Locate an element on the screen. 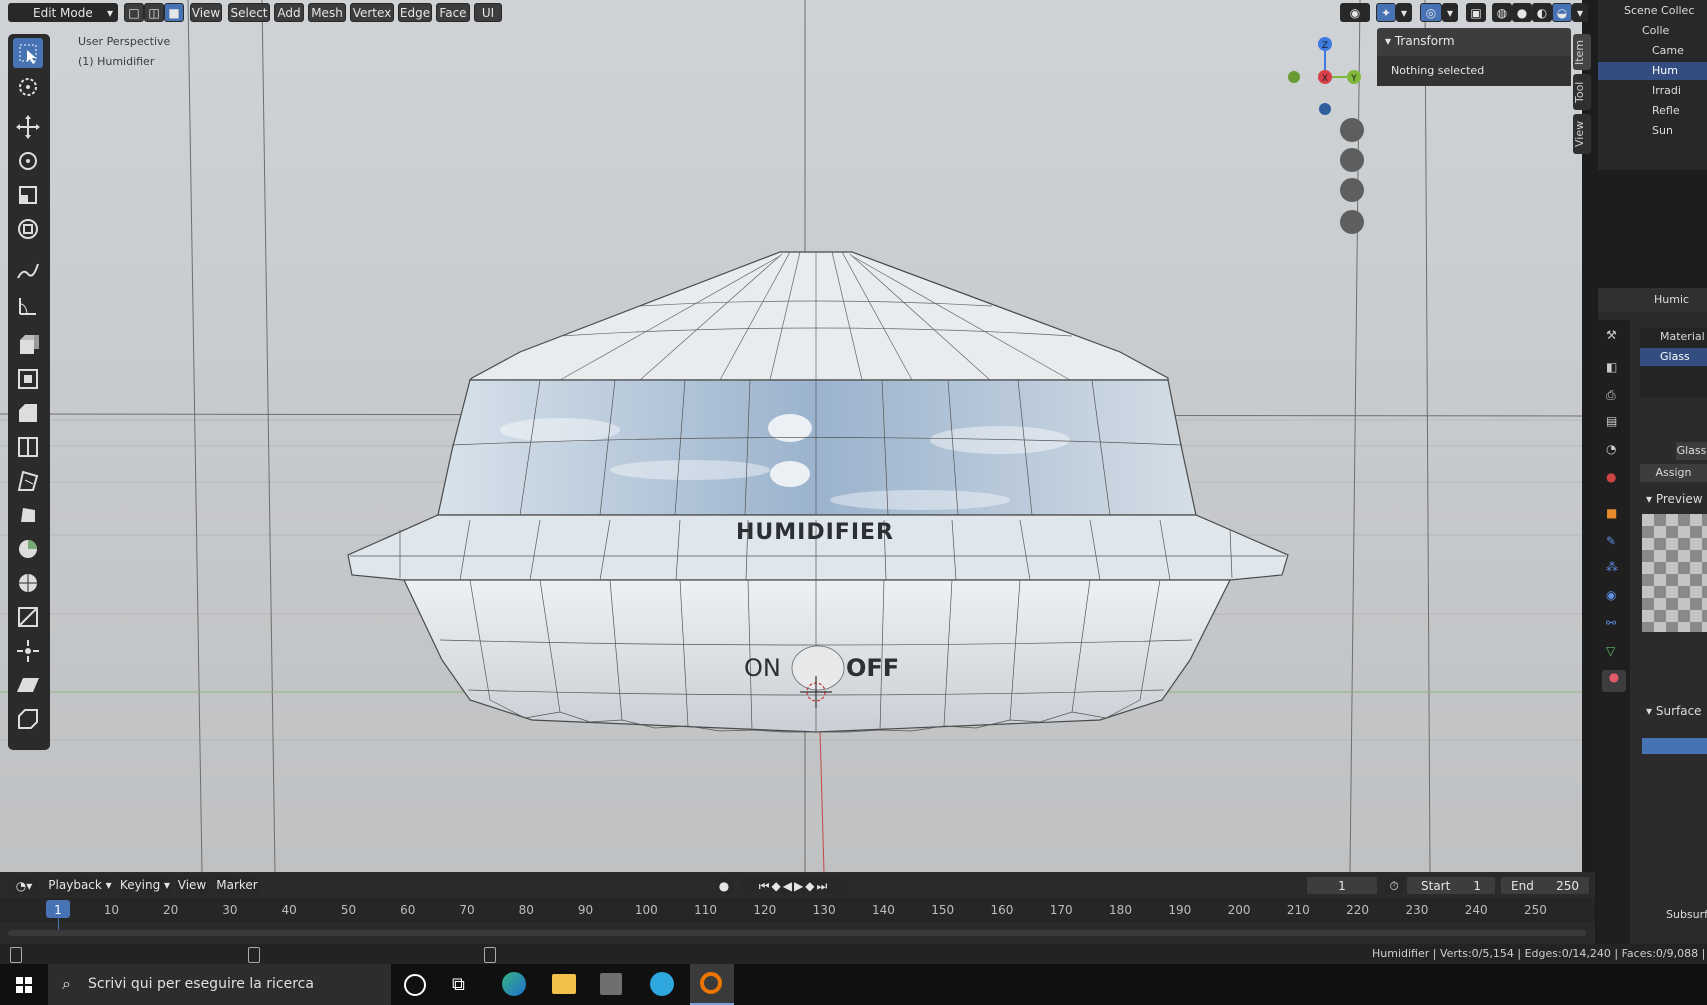  material-selector: Glass is located at coordinates (1691, 451).